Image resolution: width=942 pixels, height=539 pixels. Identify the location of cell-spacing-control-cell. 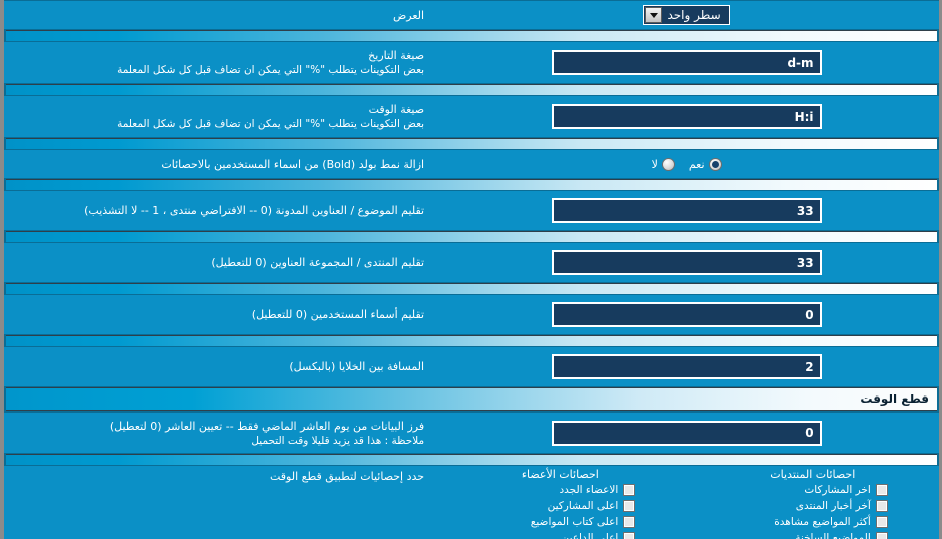
(686, 366).